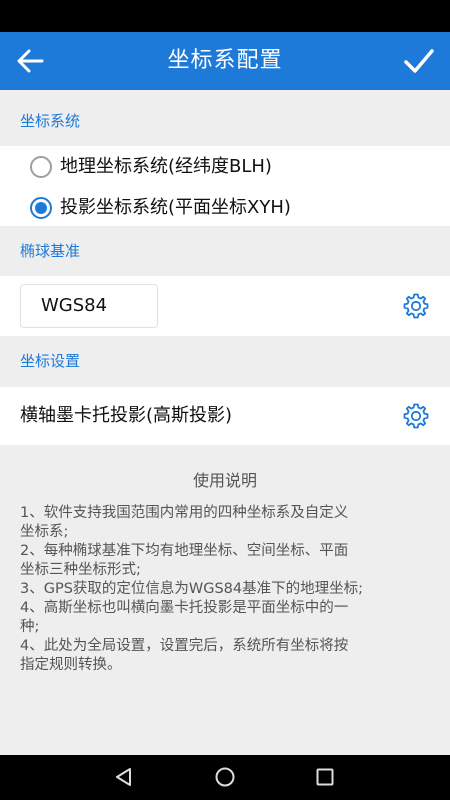 This screenshot has height=800, width=450. What do you see at coordinates (192, 589) in the screenshot?
I see `help-line: 3、GPS获取的定位信息为WGS84基准下的地理坐标;` at bounding box center [192, 589].